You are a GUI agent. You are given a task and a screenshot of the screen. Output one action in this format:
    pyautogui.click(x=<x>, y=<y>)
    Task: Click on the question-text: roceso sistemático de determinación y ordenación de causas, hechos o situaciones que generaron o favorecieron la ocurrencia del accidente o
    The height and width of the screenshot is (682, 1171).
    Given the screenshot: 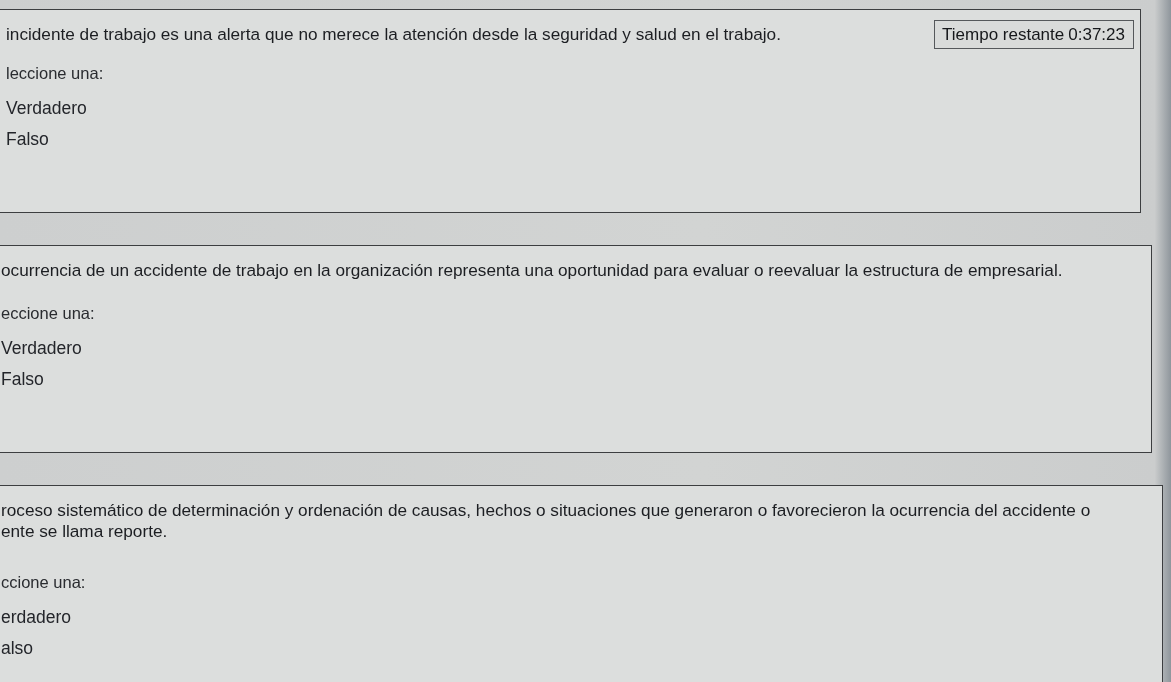 What is the action you would take?
    pyautogui.click(x=546, y=510)
    